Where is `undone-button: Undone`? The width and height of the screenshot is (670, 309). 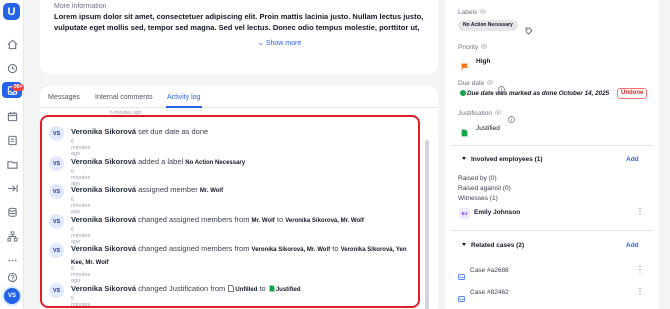 undone-button: Undone is located at coordinates (632, 93).